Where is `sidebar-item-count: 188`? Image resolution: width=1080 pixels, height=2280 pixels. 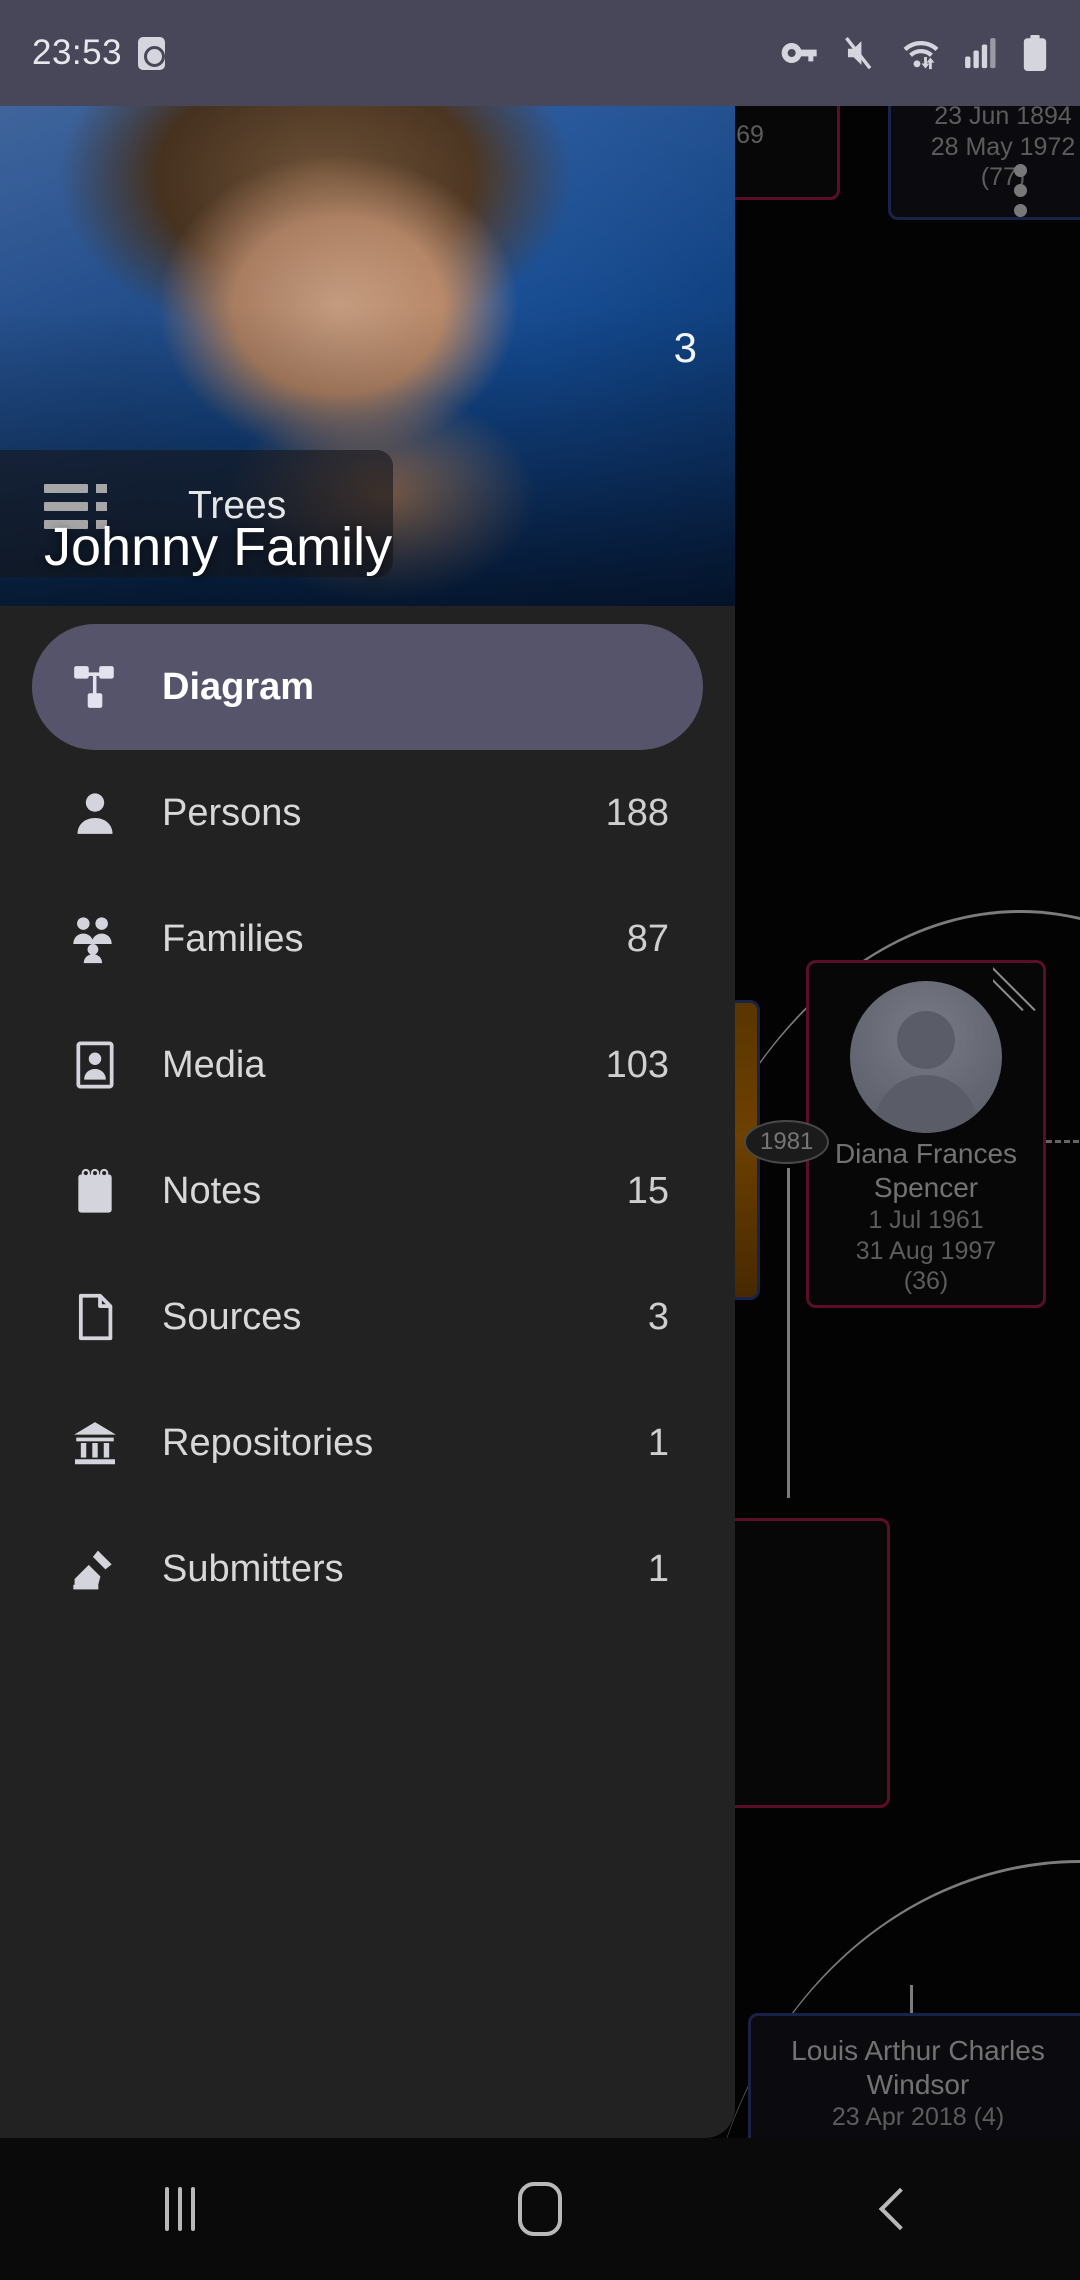 sidebar-item-count: 188 is located at coordinates (637, 812).